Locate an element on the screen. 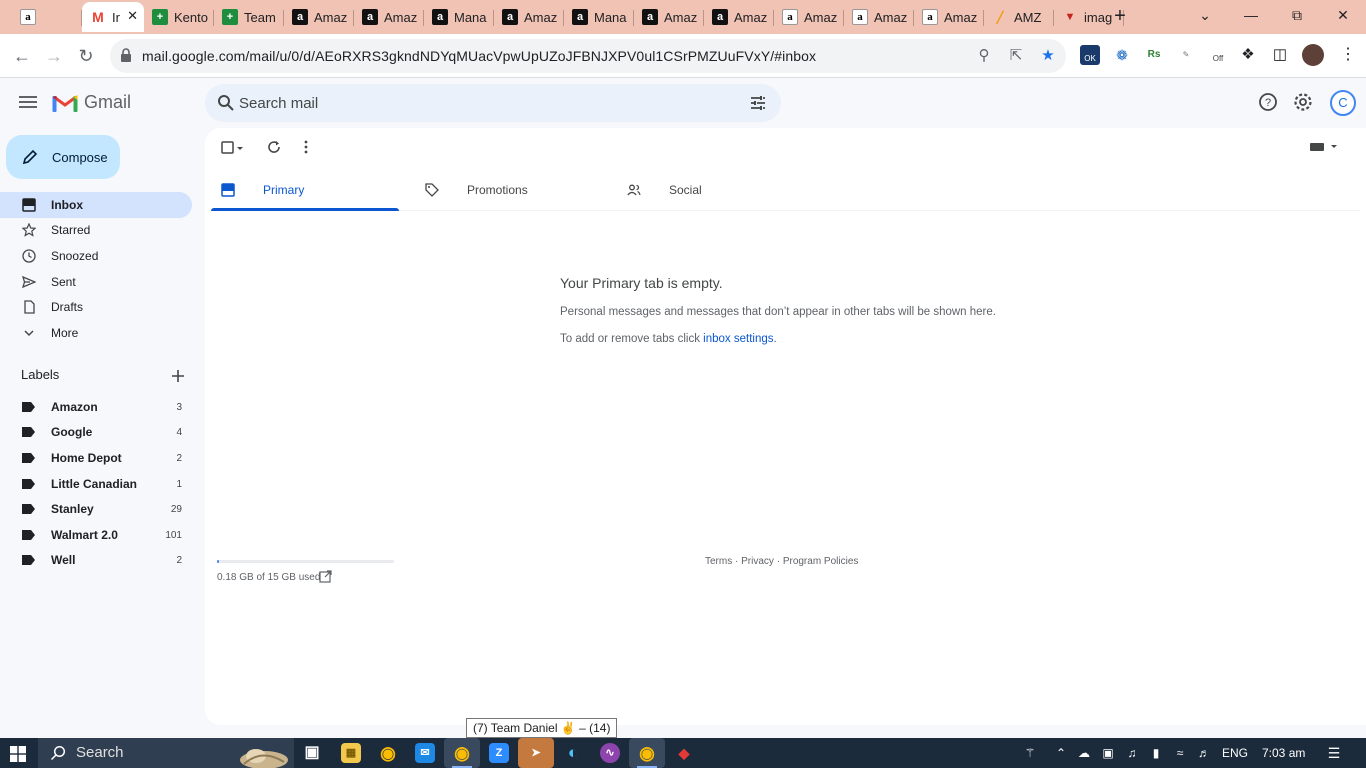  volume-icon: ♬ is located at coordinates (1204, 753).